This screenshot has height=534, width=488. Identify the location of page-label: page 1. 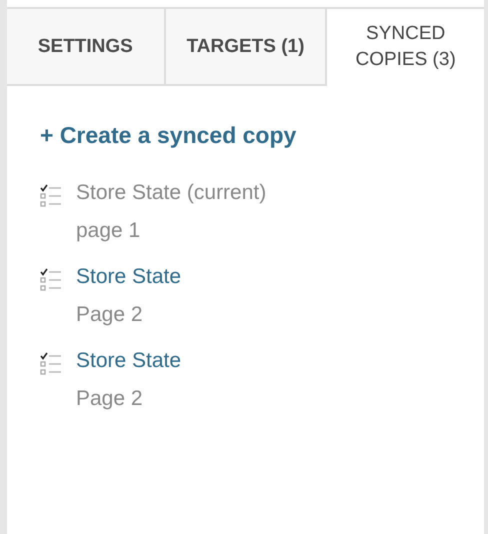
(108, 231).